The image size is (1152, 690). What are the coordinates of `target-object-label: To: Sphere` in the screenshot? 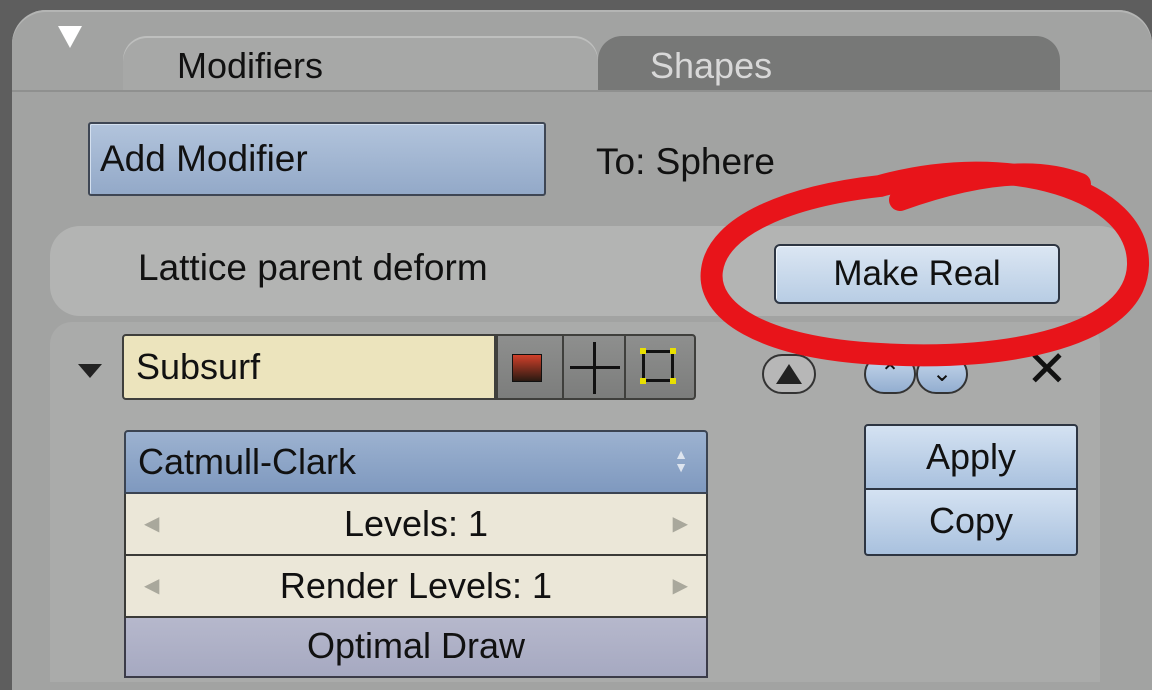 It's located at (685, 161).